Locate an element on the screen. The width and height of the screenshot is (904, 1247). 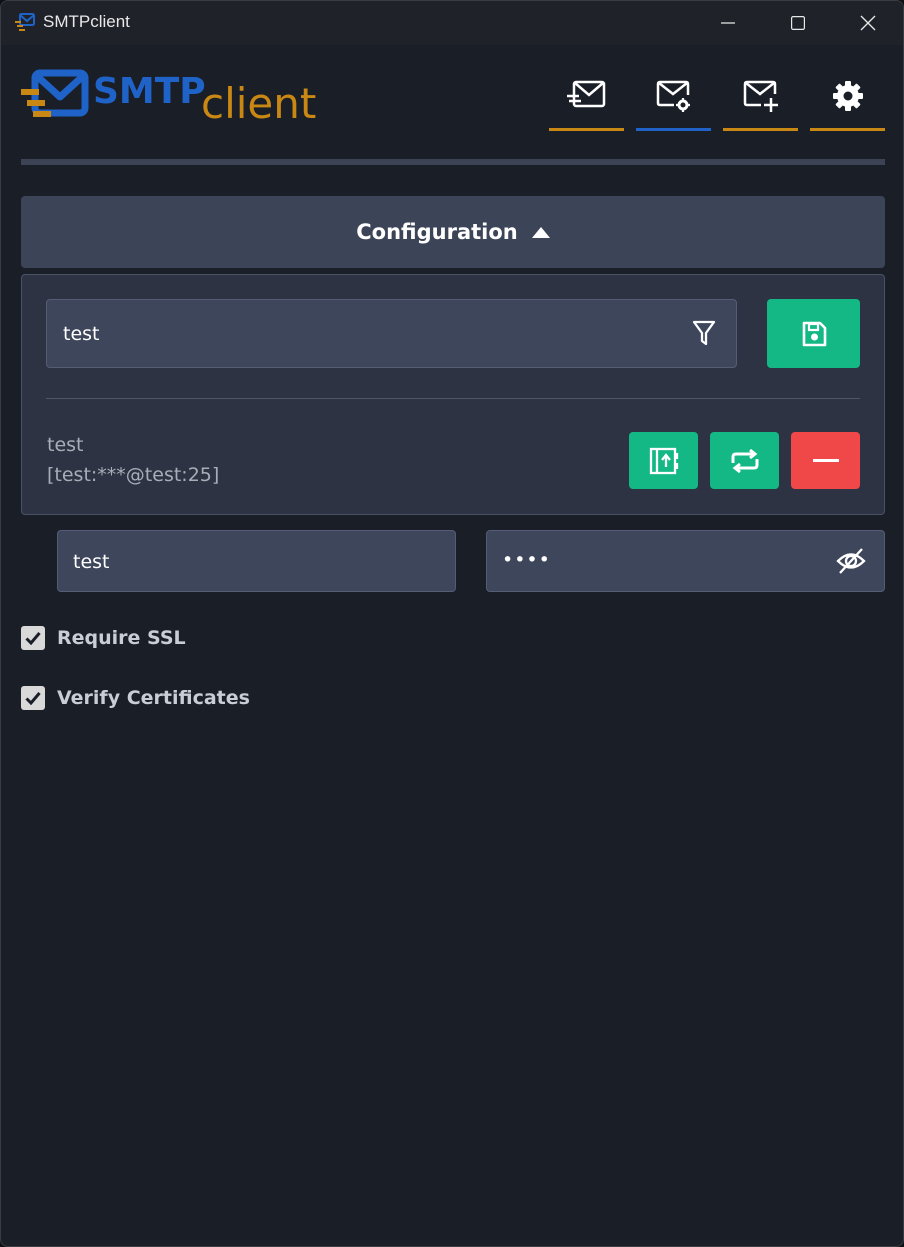
verify-certificates-checkbox is located at coordinates (33, 698).